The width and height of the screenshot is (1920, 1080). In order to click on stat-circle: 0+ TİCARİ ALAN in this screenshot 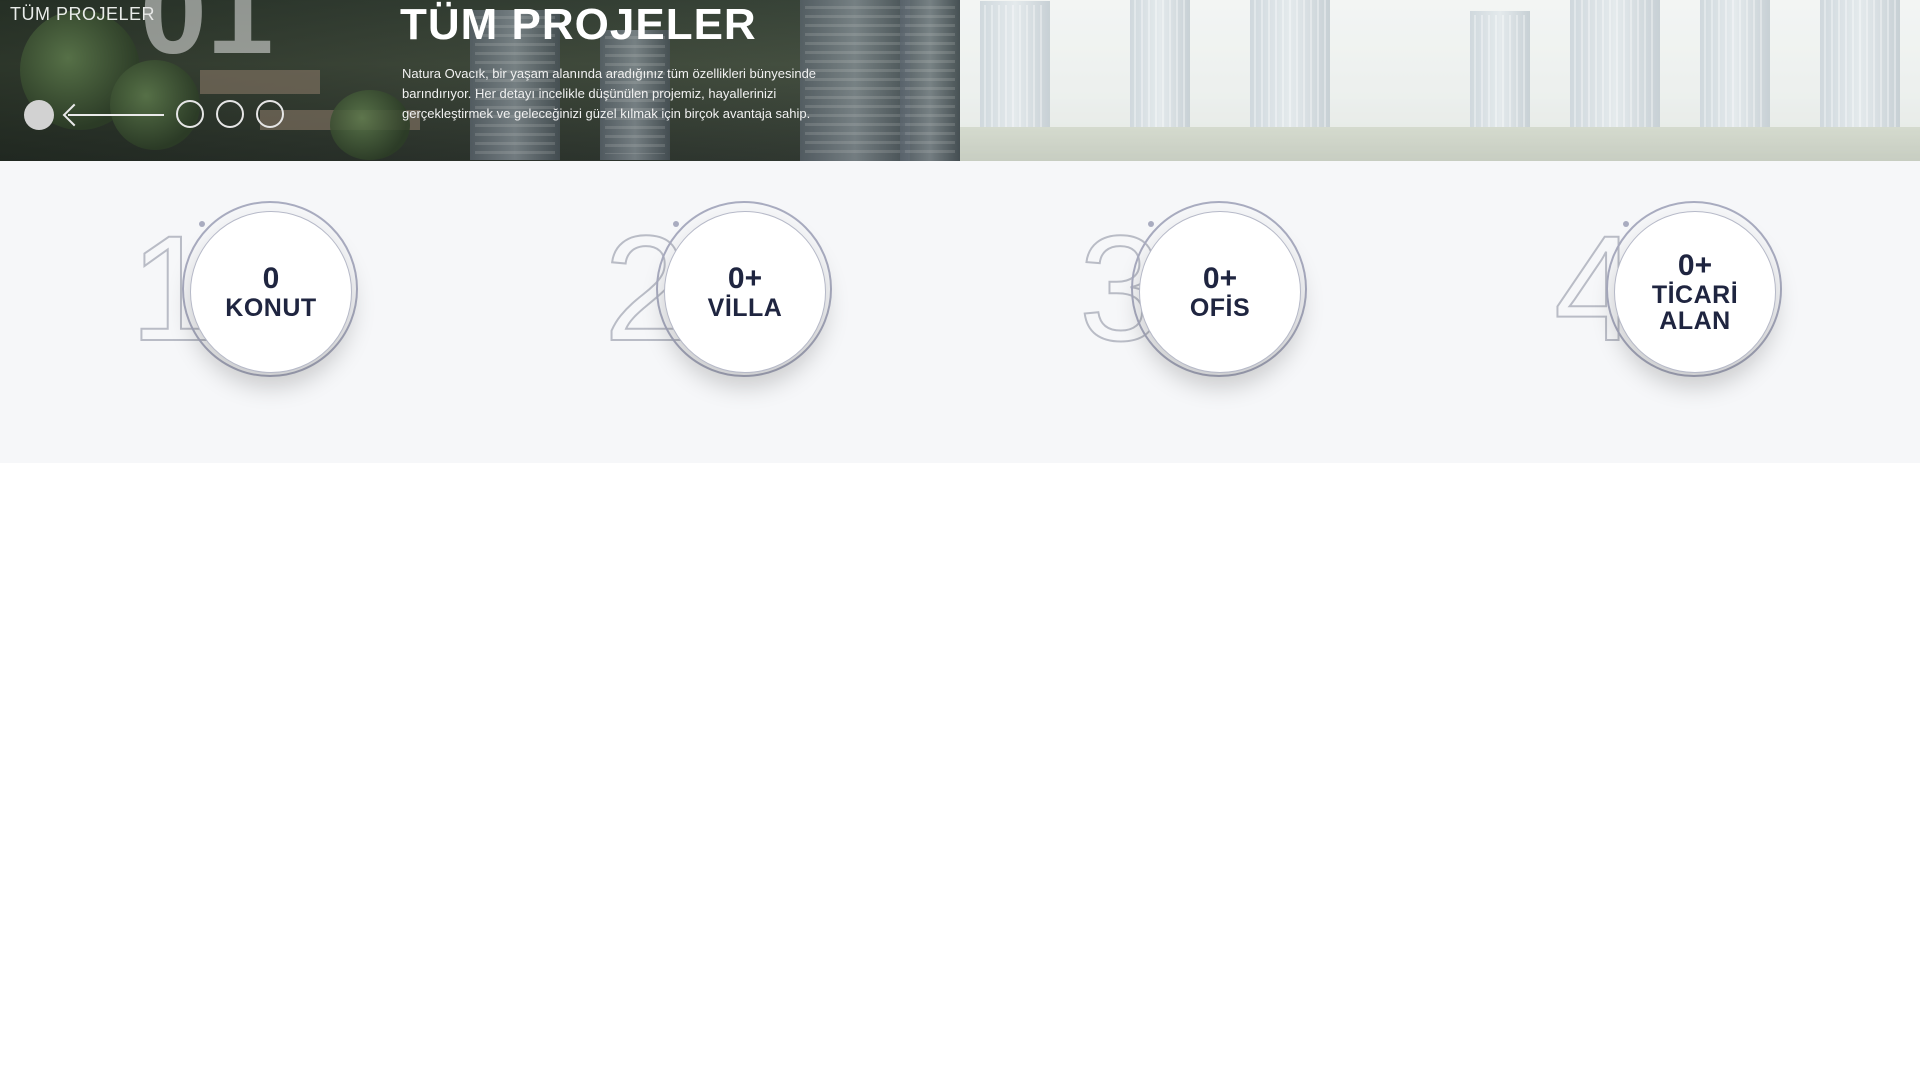, I will do `click(1695, 292)`.